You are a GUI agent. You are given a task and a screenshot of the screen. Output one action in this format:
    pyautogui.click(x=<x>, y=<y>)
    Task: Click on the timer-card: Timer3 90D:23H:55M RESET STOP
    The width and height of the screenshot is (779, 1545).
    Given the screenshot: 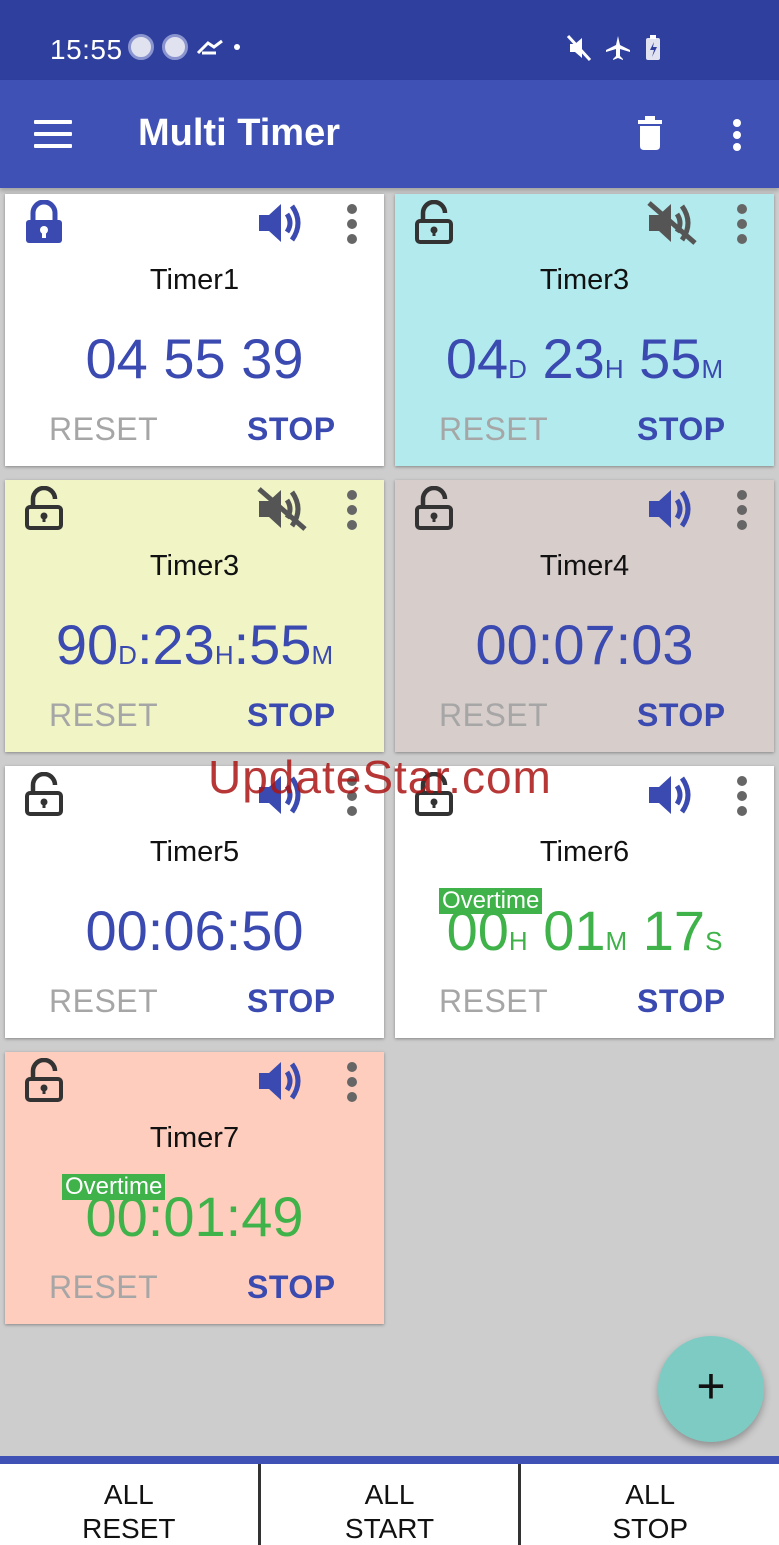 What is the action you would take?
    pyautogui.click(x=194, y=616)
    